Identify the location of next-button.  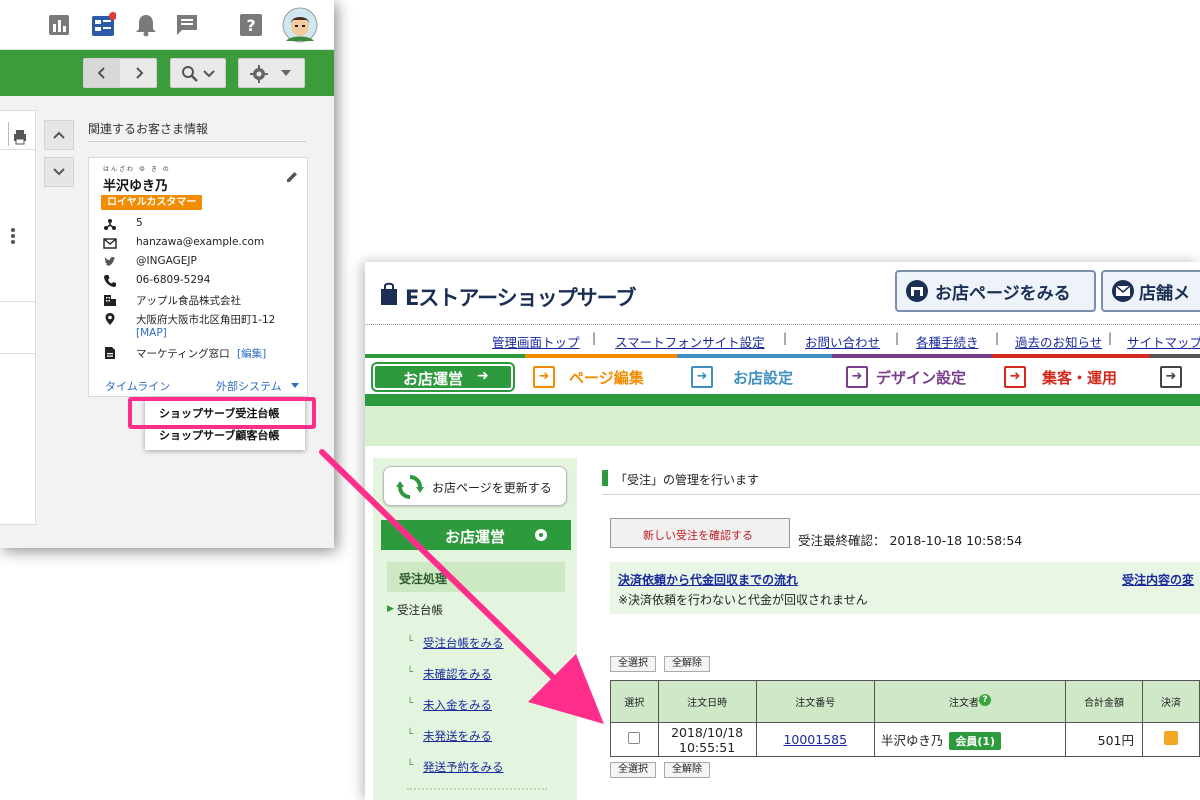
(139, 73).